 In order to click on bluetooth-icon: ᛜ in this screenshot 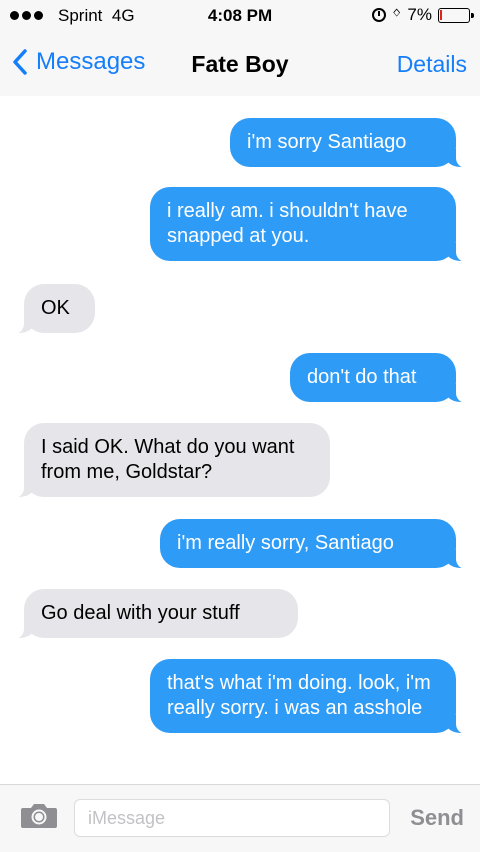, I will do `click(396, 14)`.